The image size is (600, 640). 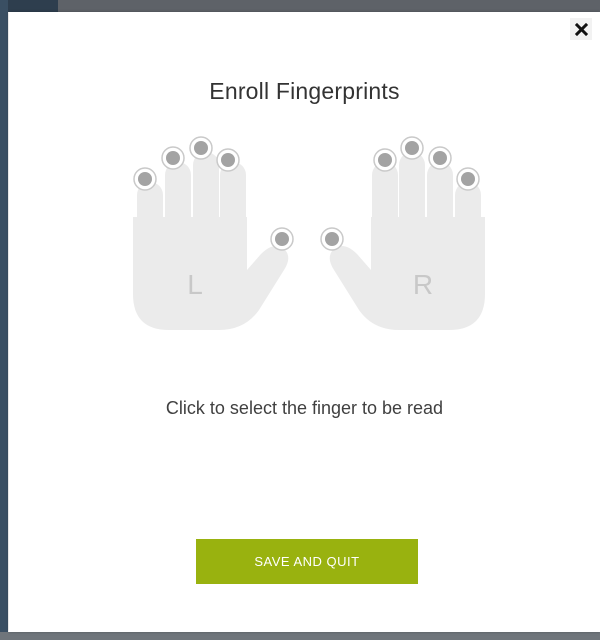 I want to click on header-accent, so click(x=29, y=6).